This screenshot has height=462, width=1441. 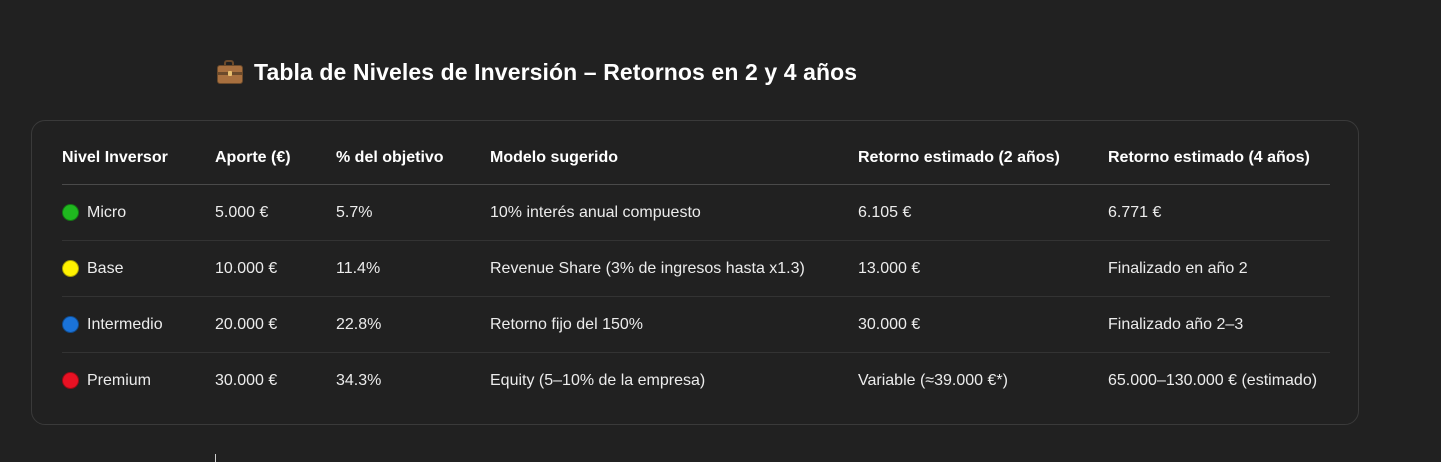 I want to click on modelo-cell: 10% interés anual compuesto, so click(x=674, y=212).